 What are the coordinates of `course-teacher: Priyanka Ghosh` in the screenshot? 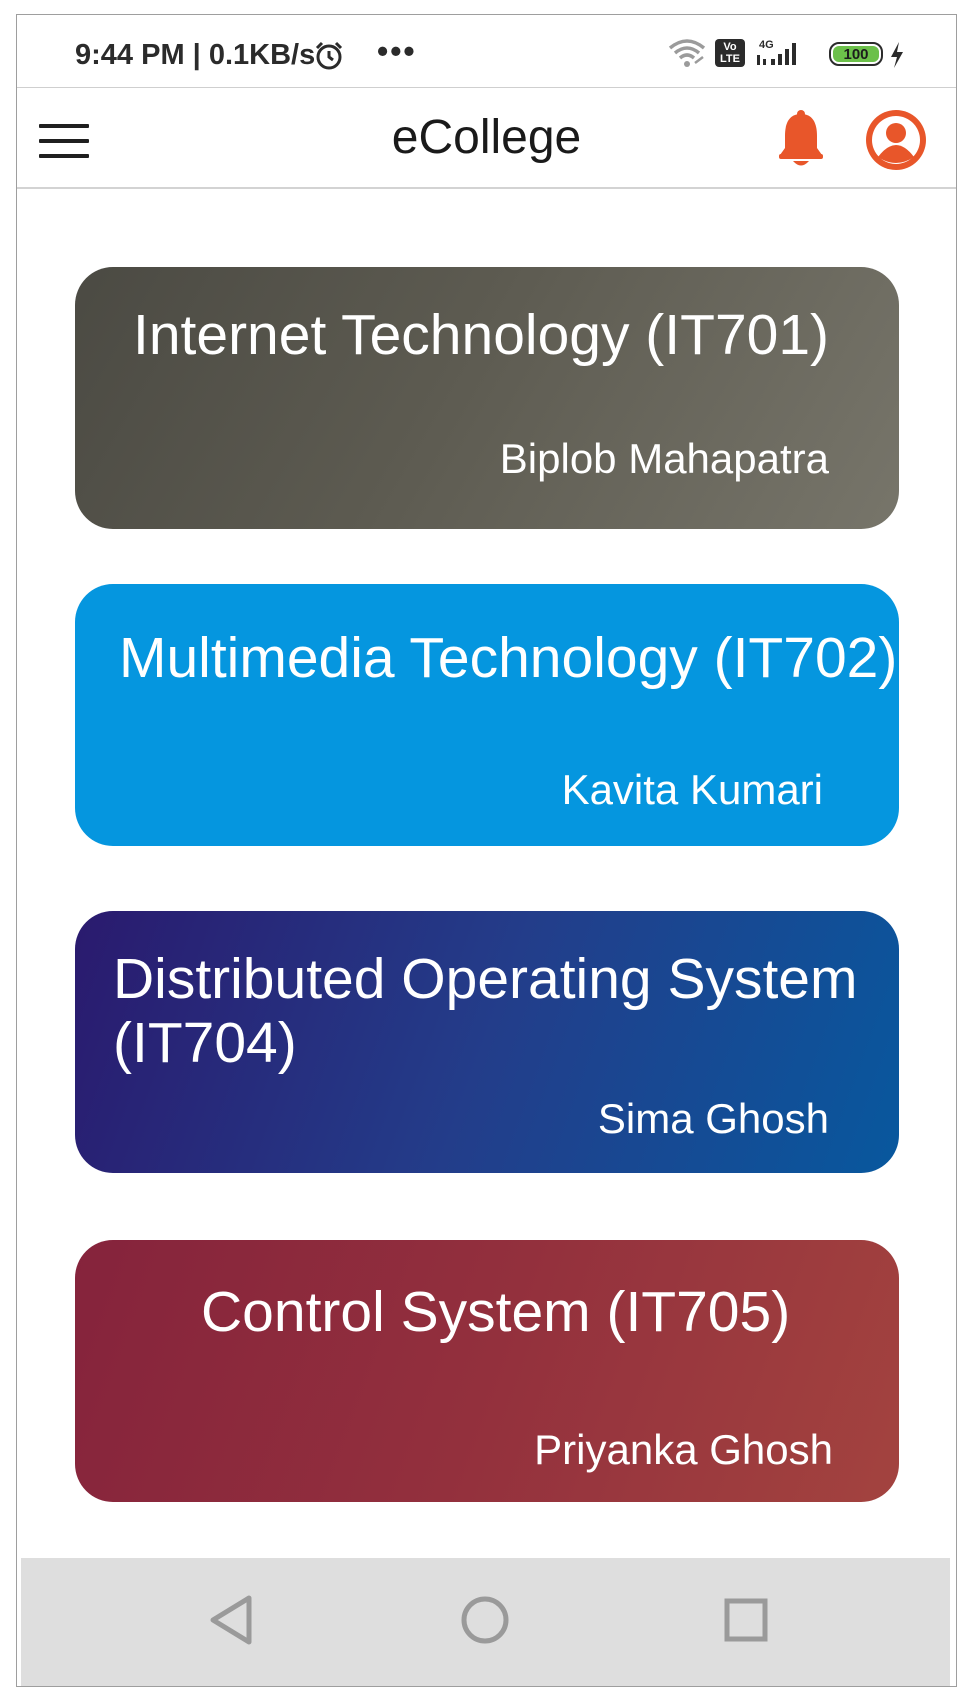 It's located at (683, 1449).